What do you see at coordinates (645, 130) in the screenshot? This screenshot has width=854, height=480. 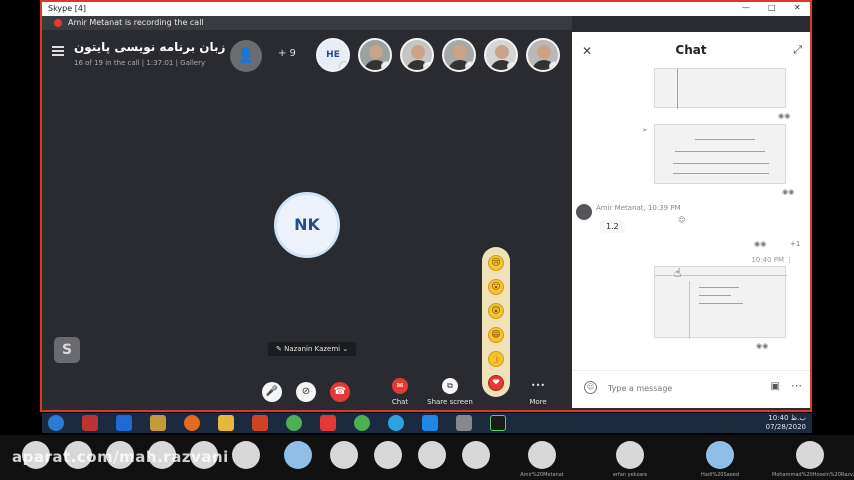 I see `forward-icon: ➢` at bounding box center [645, 130].